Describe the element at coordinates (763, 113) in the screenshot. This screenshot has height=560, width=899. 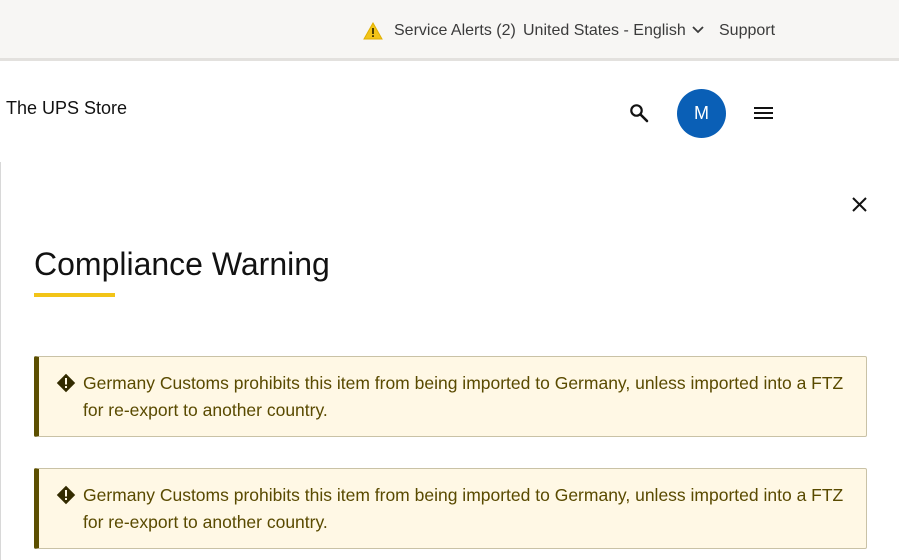
I see `hamburger-menu-icon` at that location.